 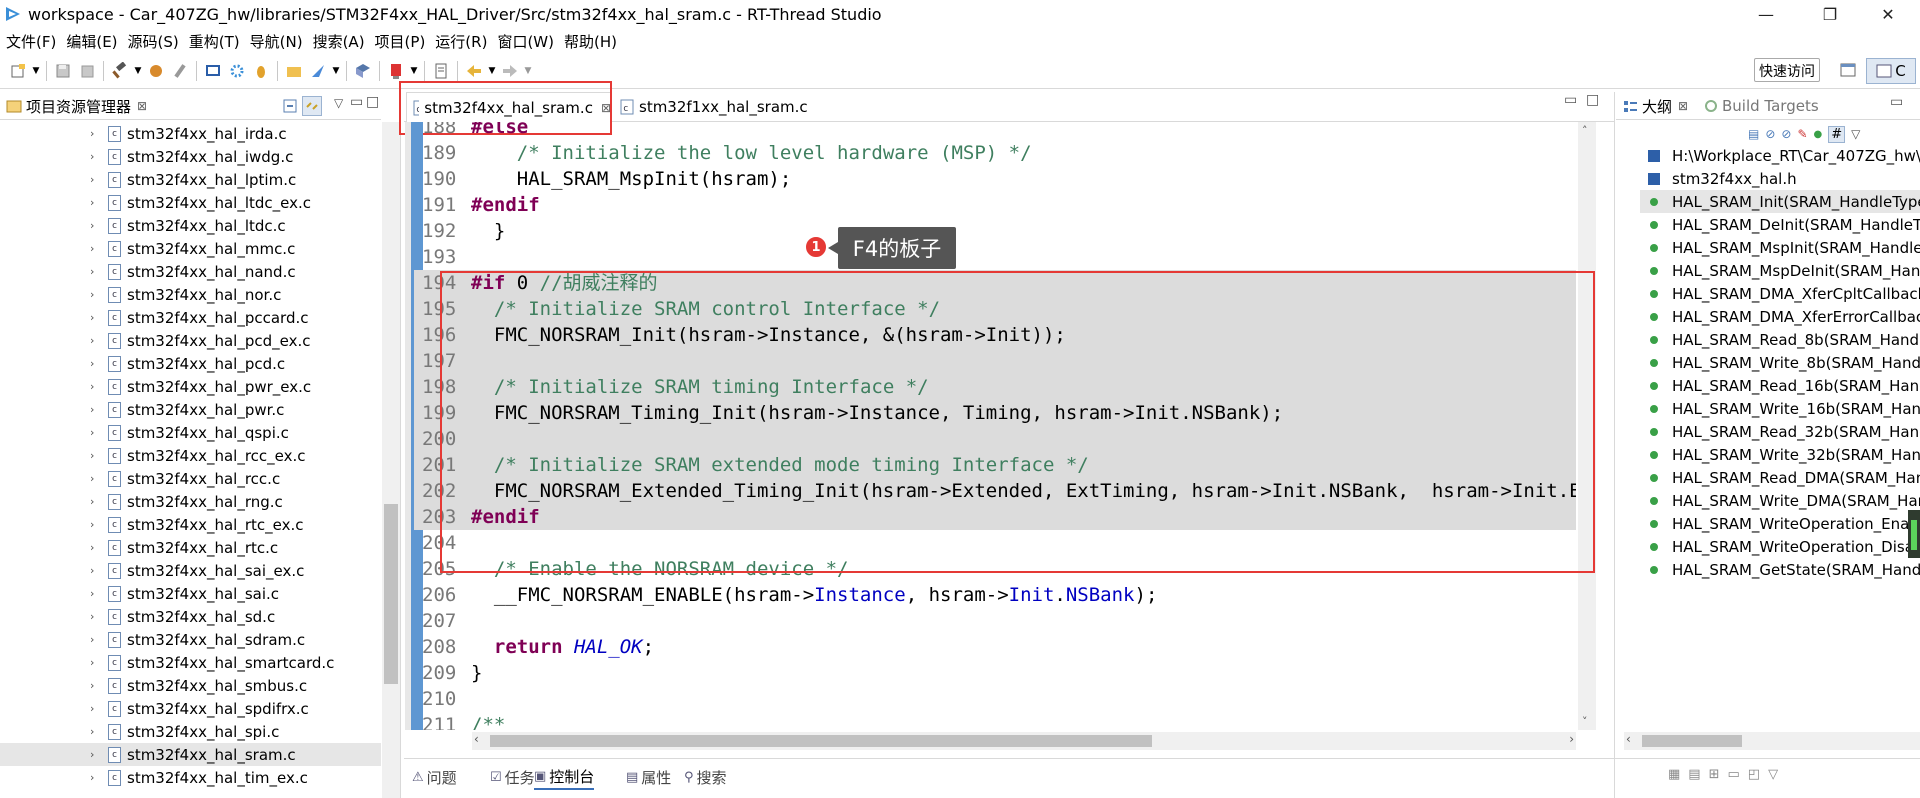 What do you see at coordinates (524, 41) in the screenshot?
I see `menu-item: 窗口(W)` at bounding box center [524, 41].